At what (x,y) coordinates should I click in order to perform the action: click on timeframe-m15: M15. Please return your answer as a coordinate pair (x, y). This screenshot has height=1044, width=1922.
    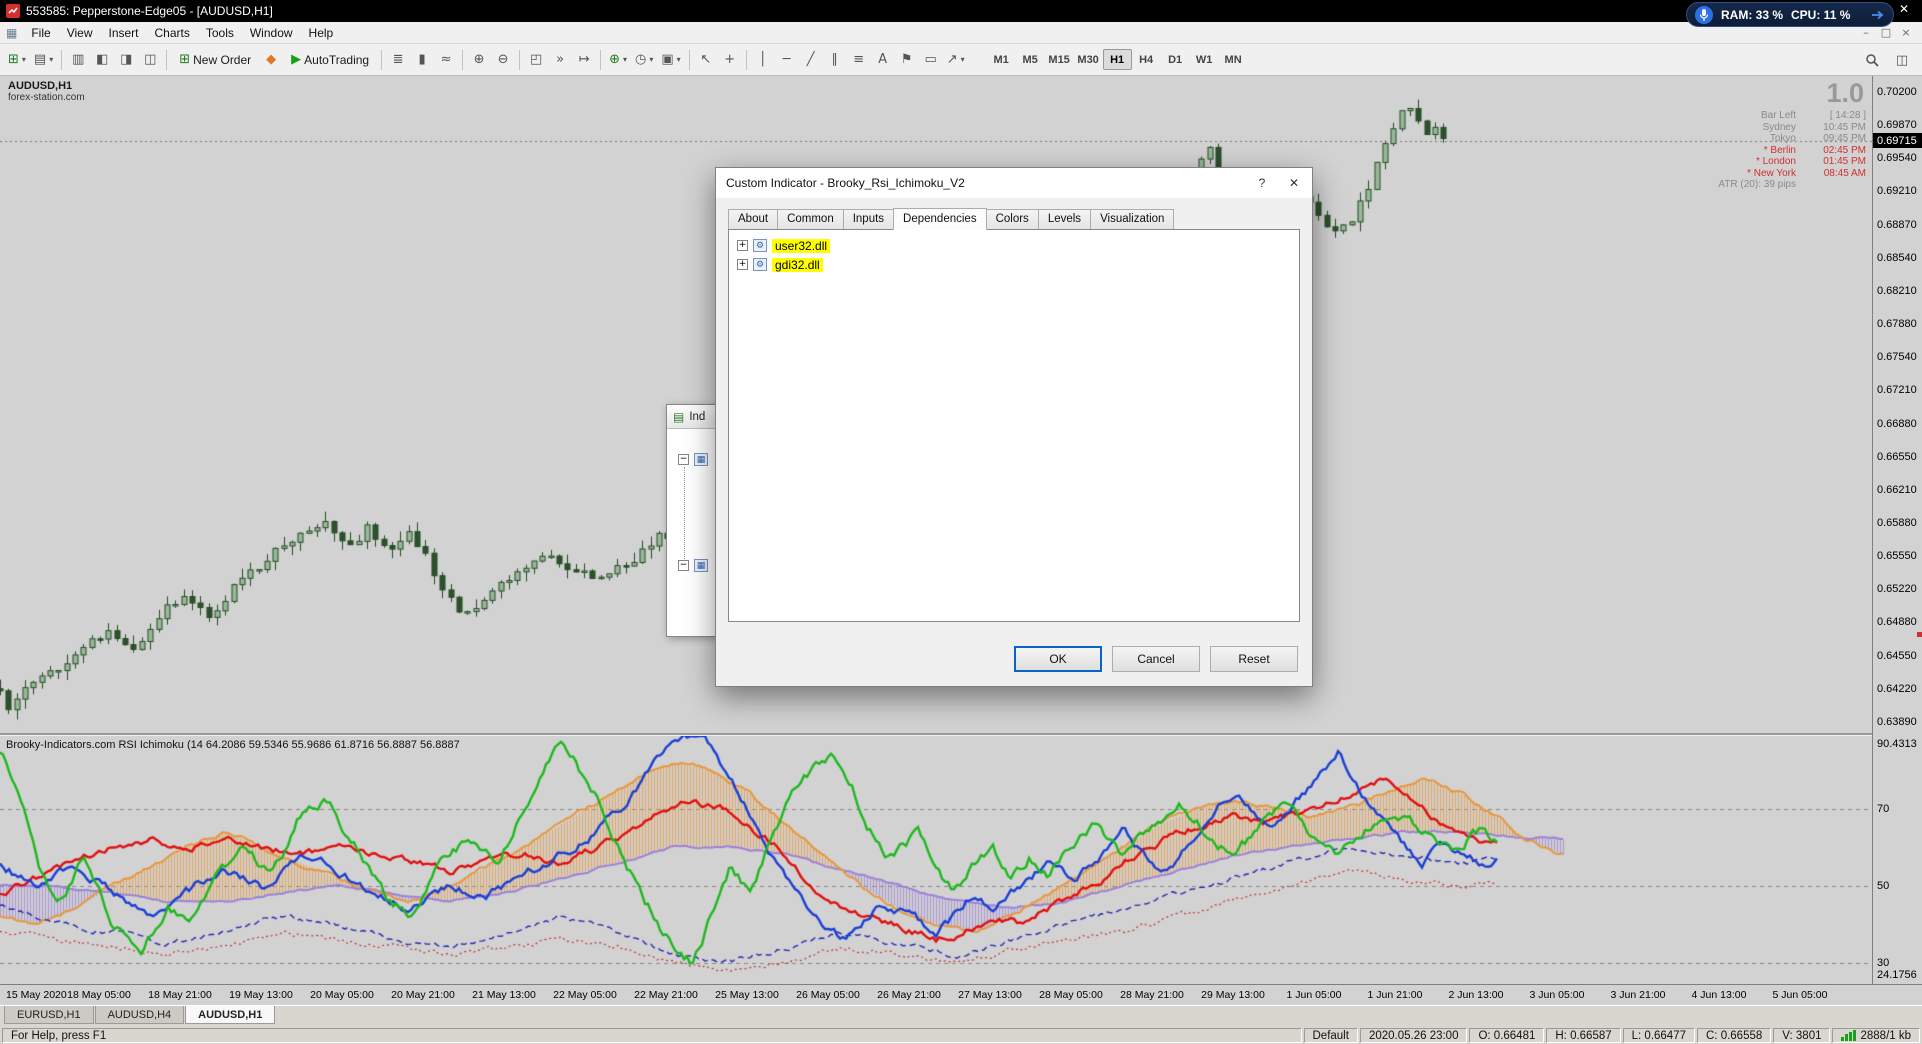
    Looking at the image, I should click on (1059, 59).